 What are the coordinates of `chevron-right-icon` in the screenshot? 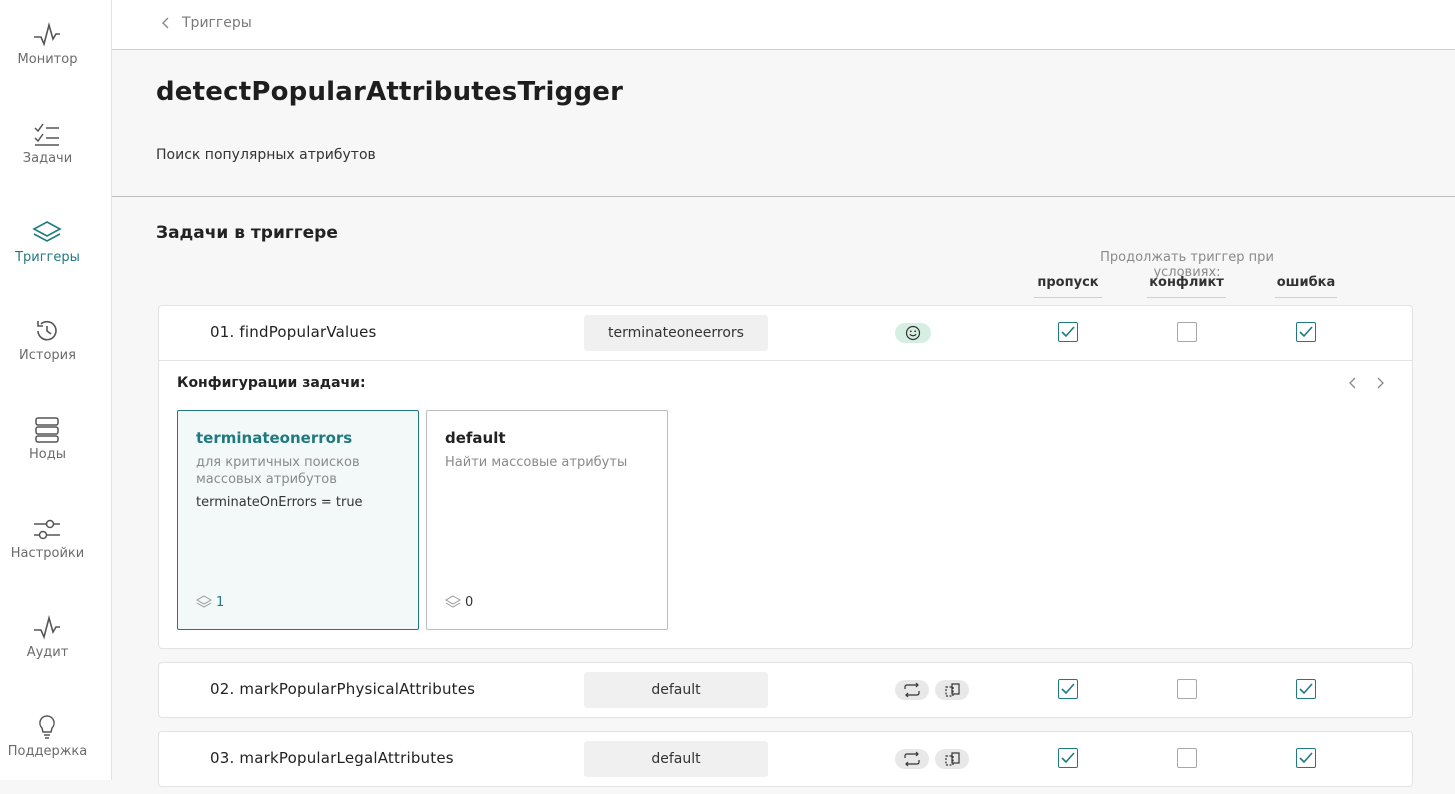 It's located at (1380, 383).